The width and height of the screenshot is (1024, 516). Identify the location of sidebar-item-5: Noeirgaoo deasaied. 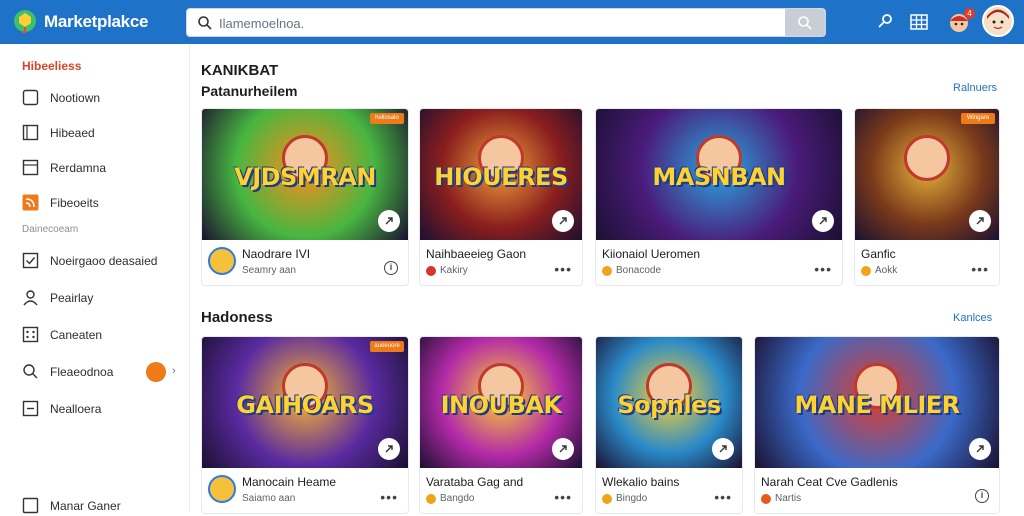
(104, 261).